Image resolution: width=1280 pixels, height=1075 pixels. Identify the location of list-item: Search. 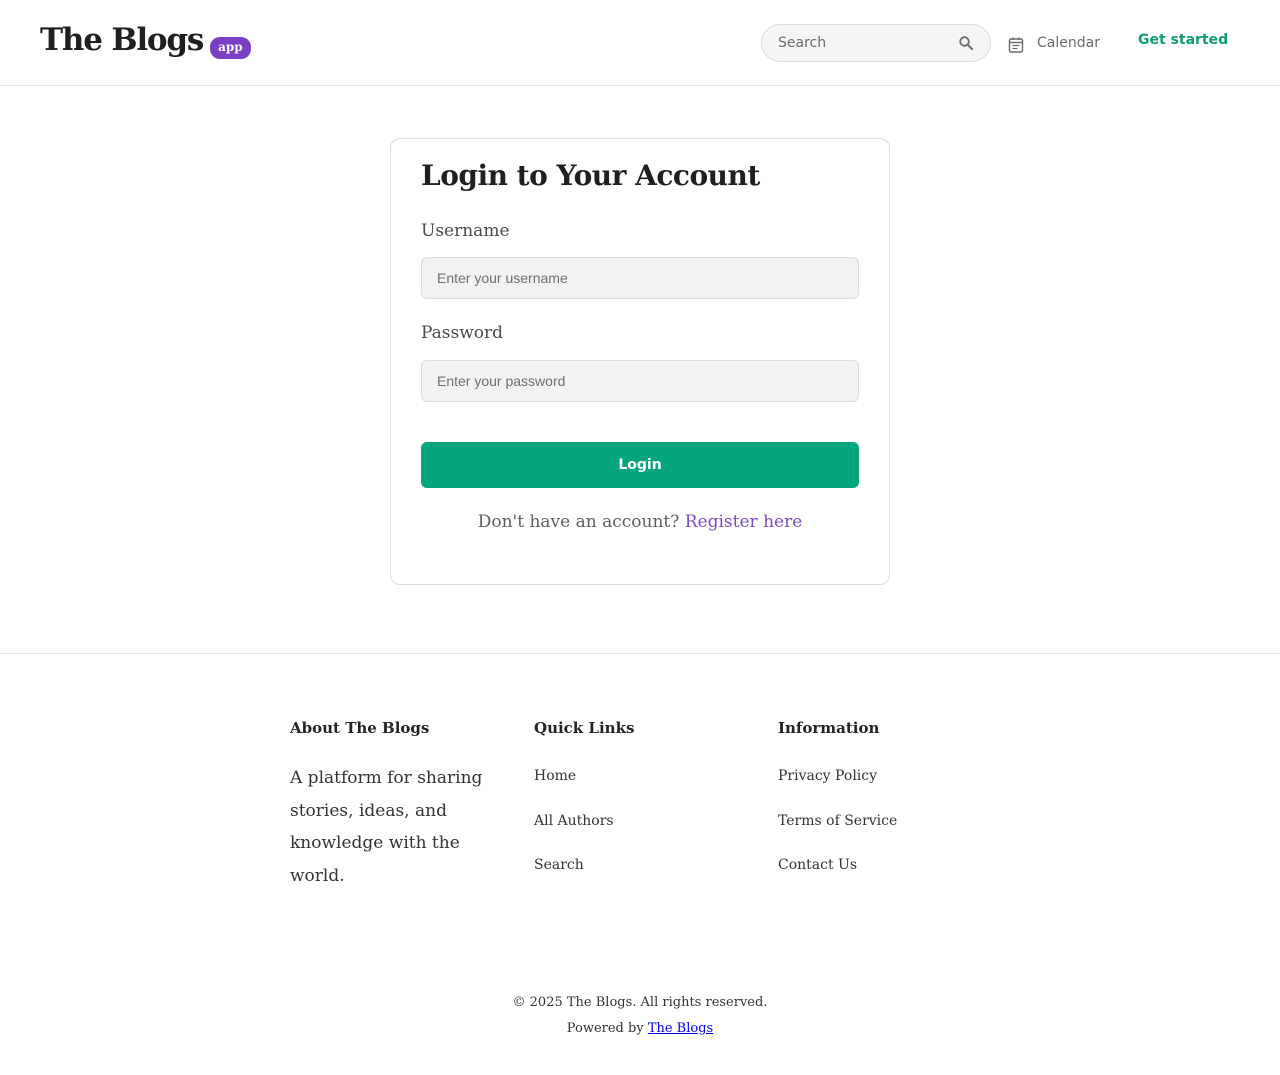
(634, 876).